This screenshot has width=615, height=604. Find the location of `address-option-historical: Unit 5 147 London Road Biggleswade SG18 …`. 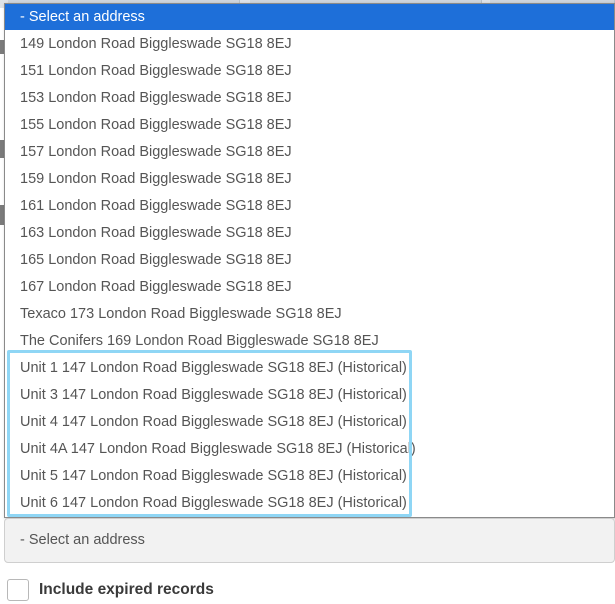

address-option-historical: Unit 5 147 London Road Biggleswade SG18 … is located at coordinates (309, 476).